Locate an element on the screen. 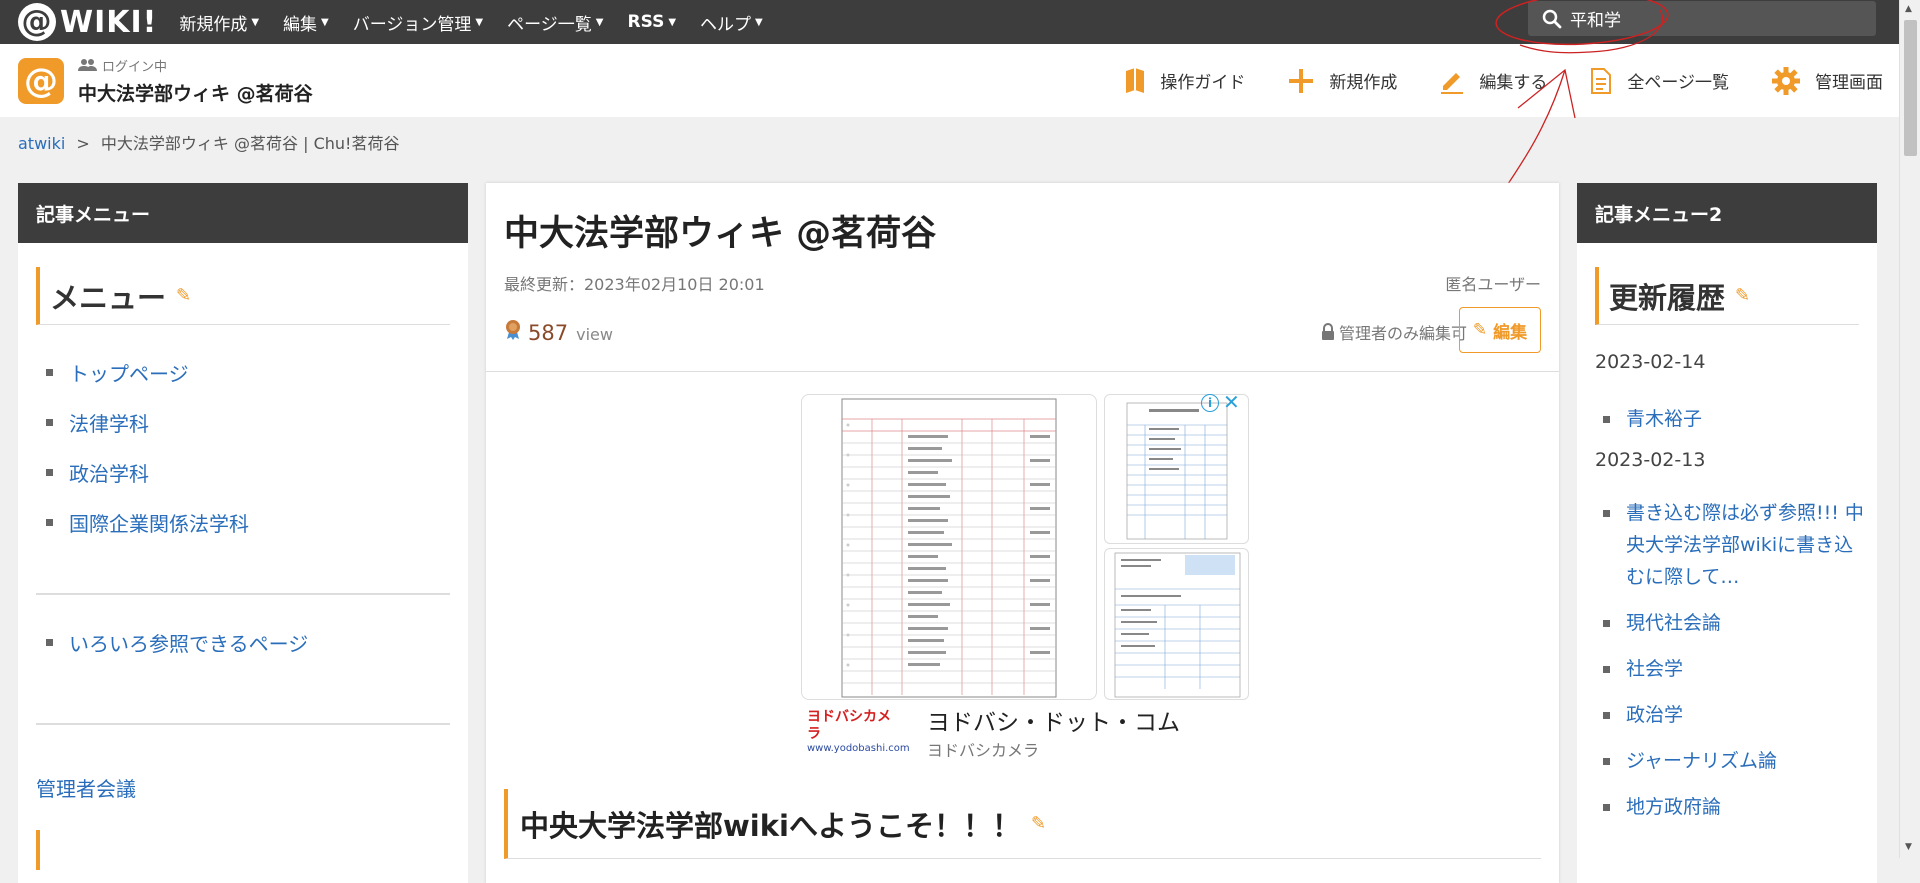 This screenshot has height=883, width=1920. admin-button: 管理画面 is located at coordinates (1827, 81).